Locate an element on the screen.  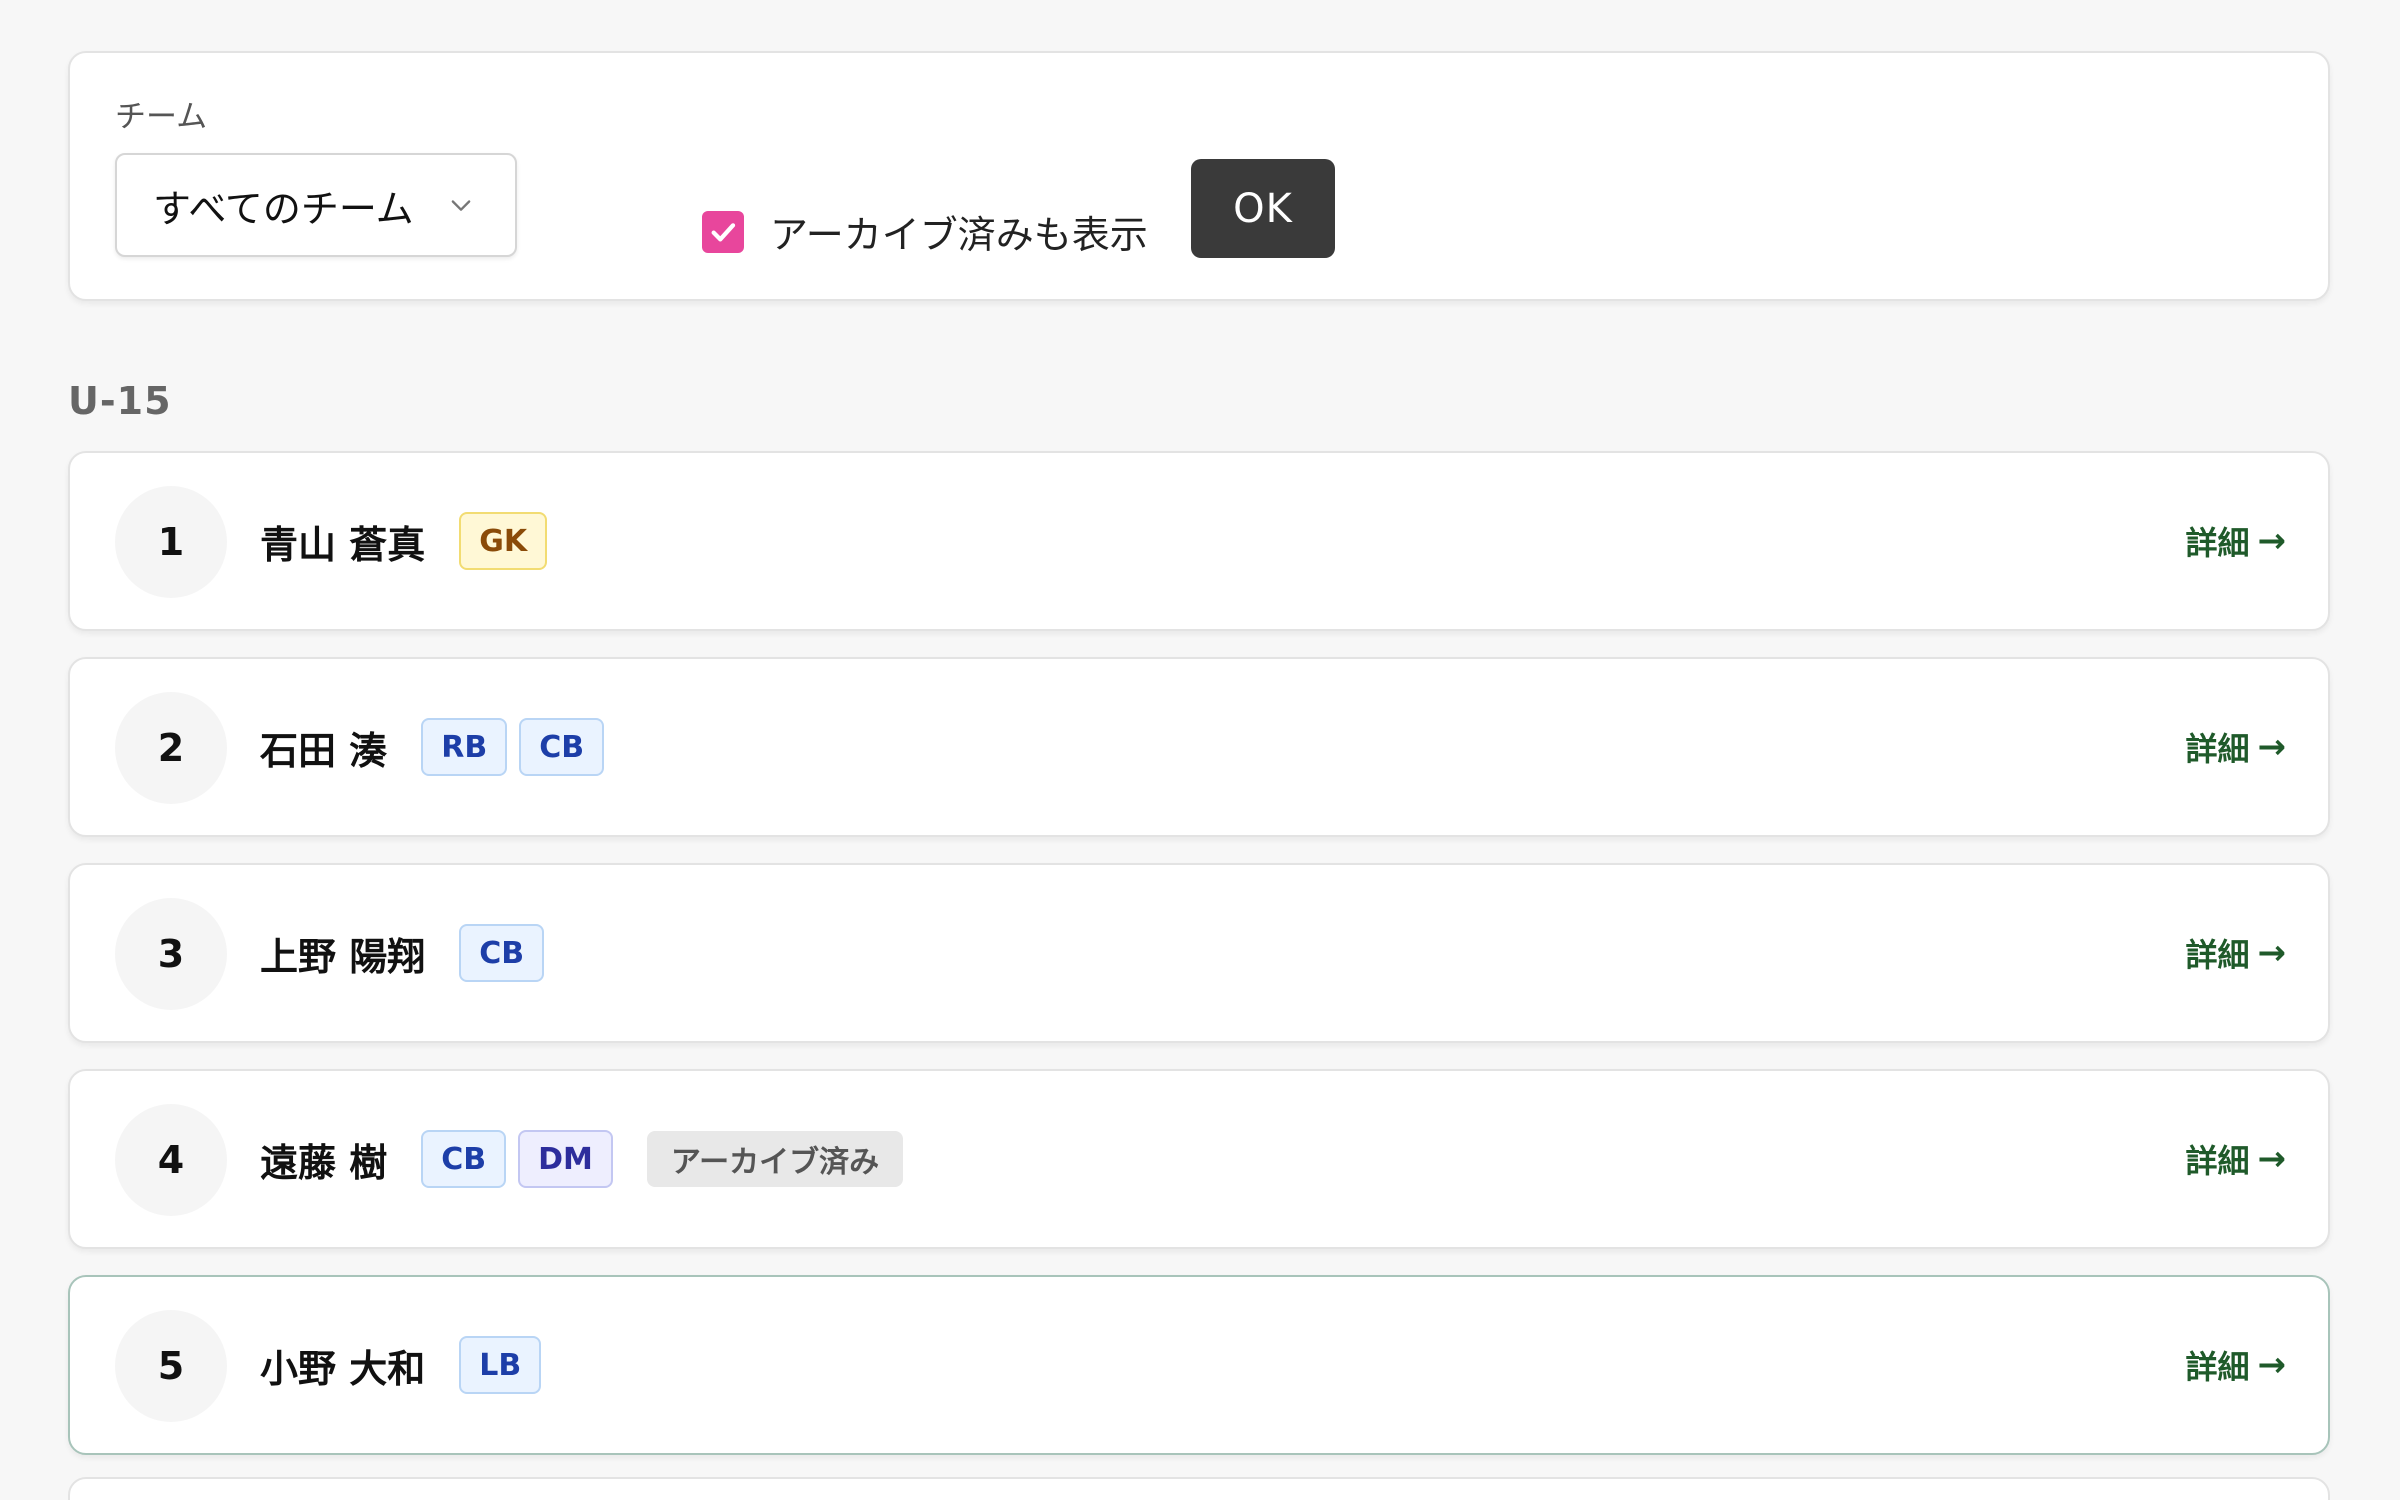
player-info: 小野 大和 LB is located at coordinates (406, 1365).